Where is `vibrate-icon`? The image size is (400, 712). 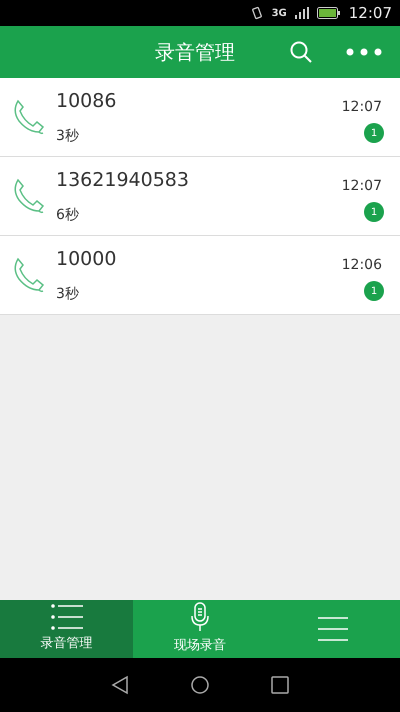
vibrate-icon is located at coordinates (257, 13).